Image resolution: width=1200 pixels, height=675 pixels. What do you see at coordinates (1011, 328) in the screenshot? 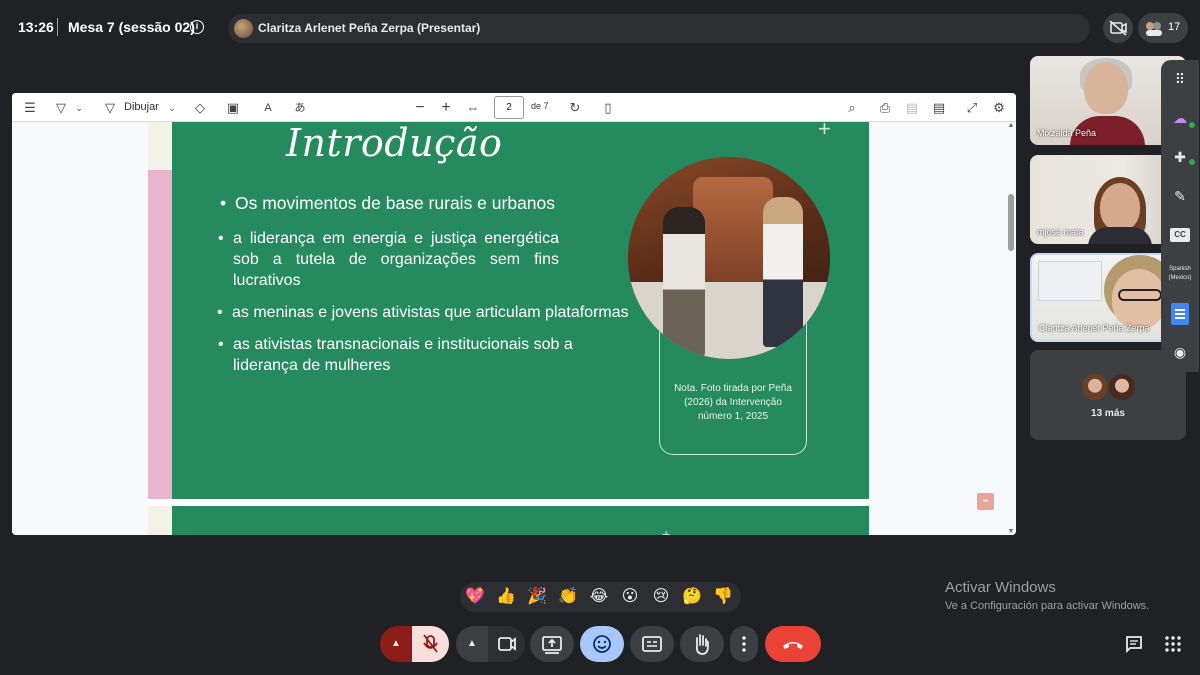
I see `scrollbar: ▲ ▼` at bounding box center [1011, 328].